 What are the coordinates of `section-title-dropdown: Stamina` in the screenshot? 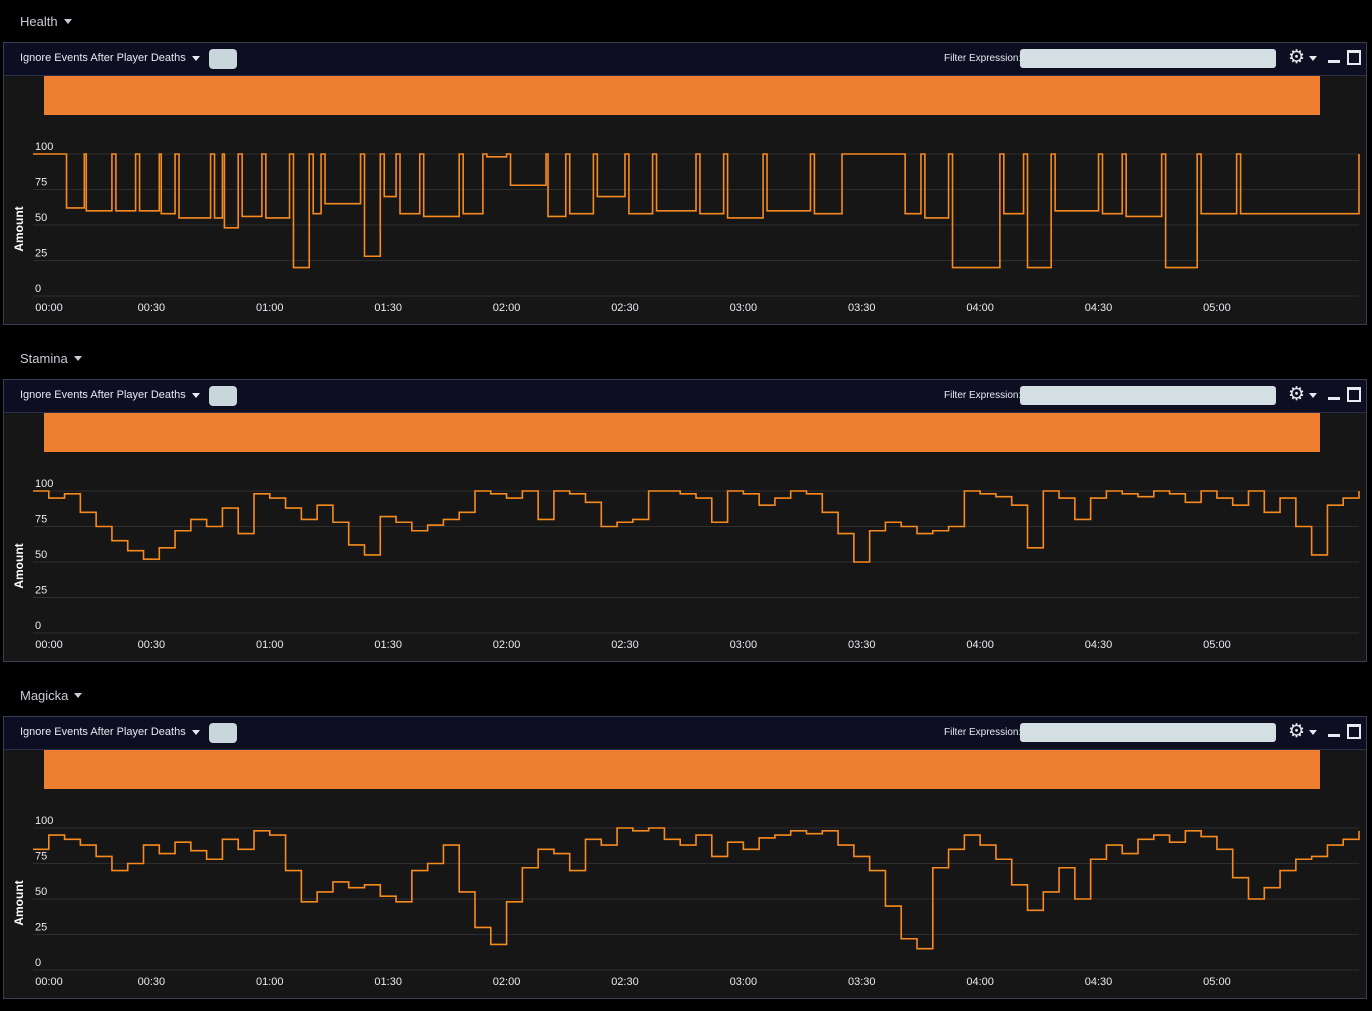 It's located at (51, 358).